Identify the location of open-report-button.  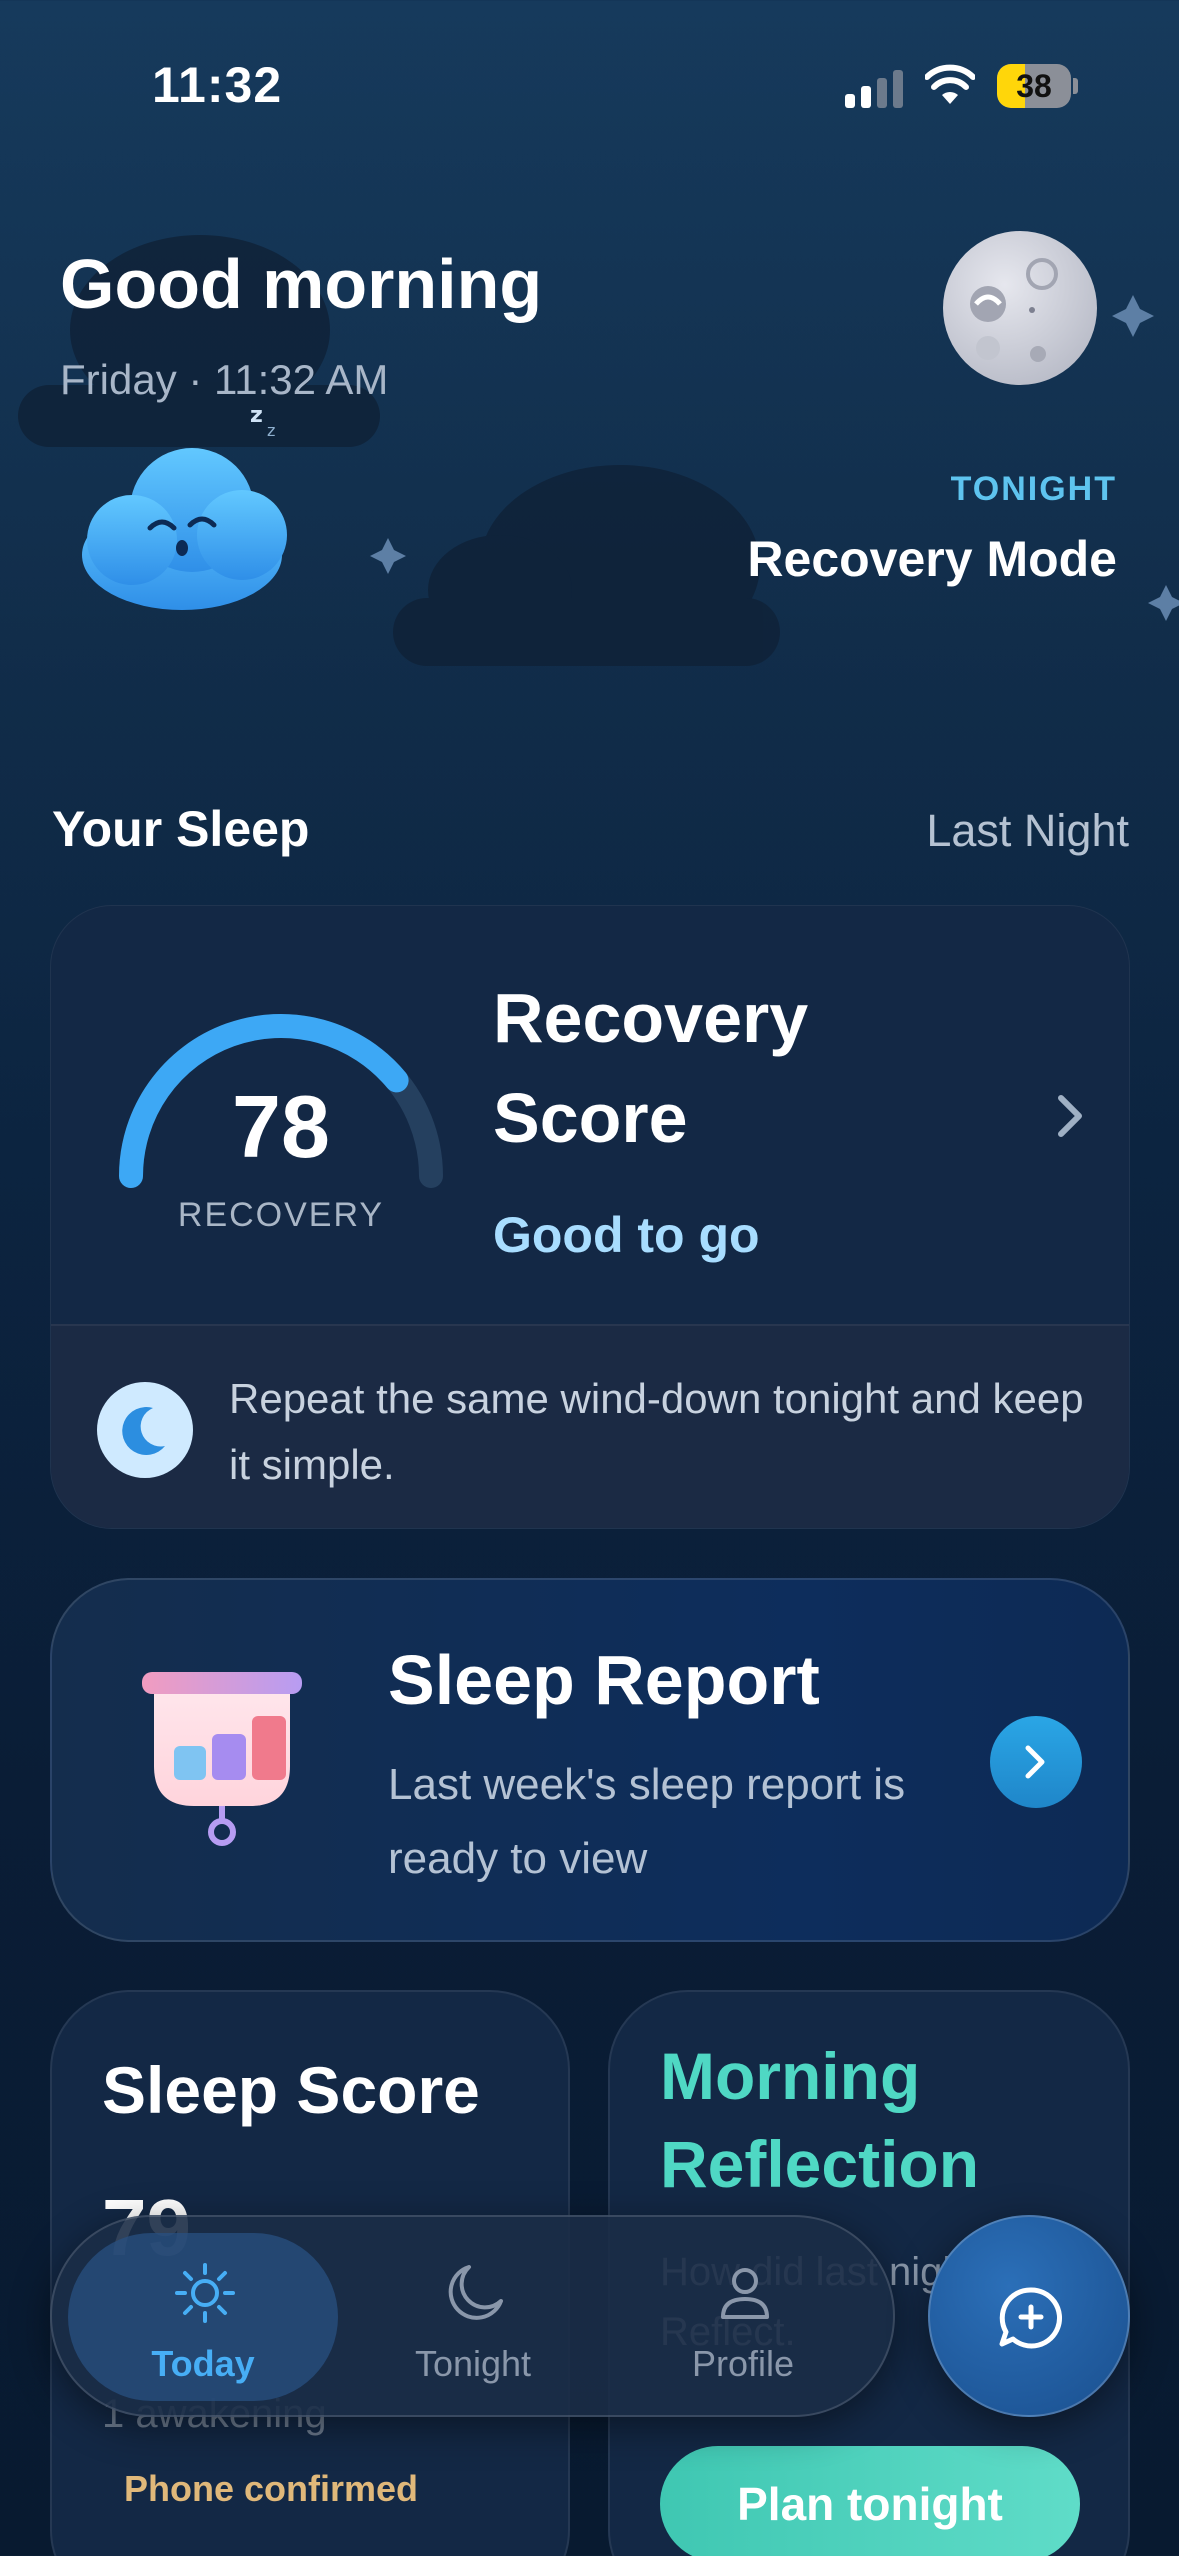
(1036, 1762).